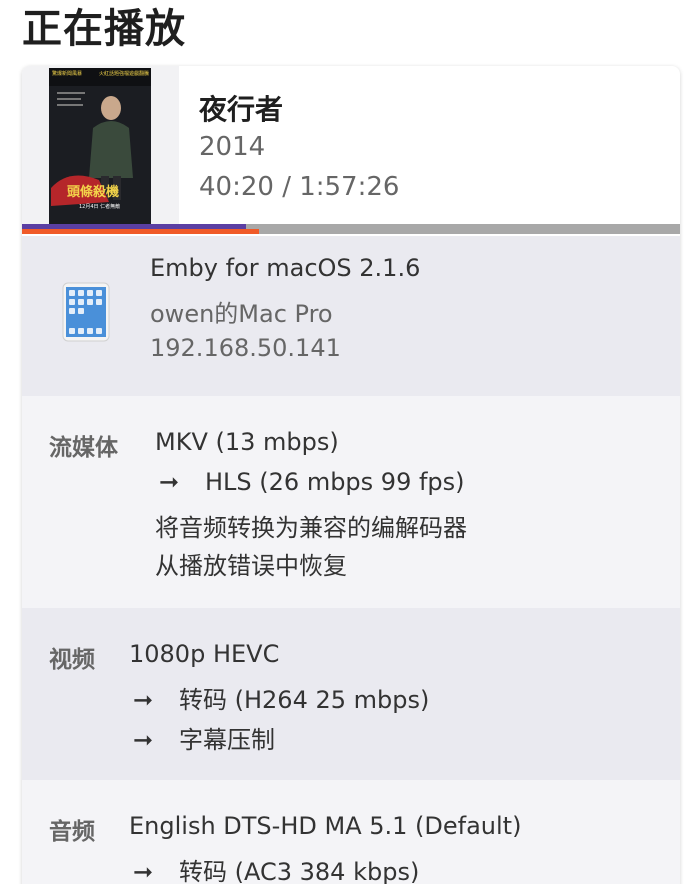  Describe the element at coordinates (335, 482) in the screenshot. I see `stream-target-text: HLS (26 mbps 99 fps)` at that location.